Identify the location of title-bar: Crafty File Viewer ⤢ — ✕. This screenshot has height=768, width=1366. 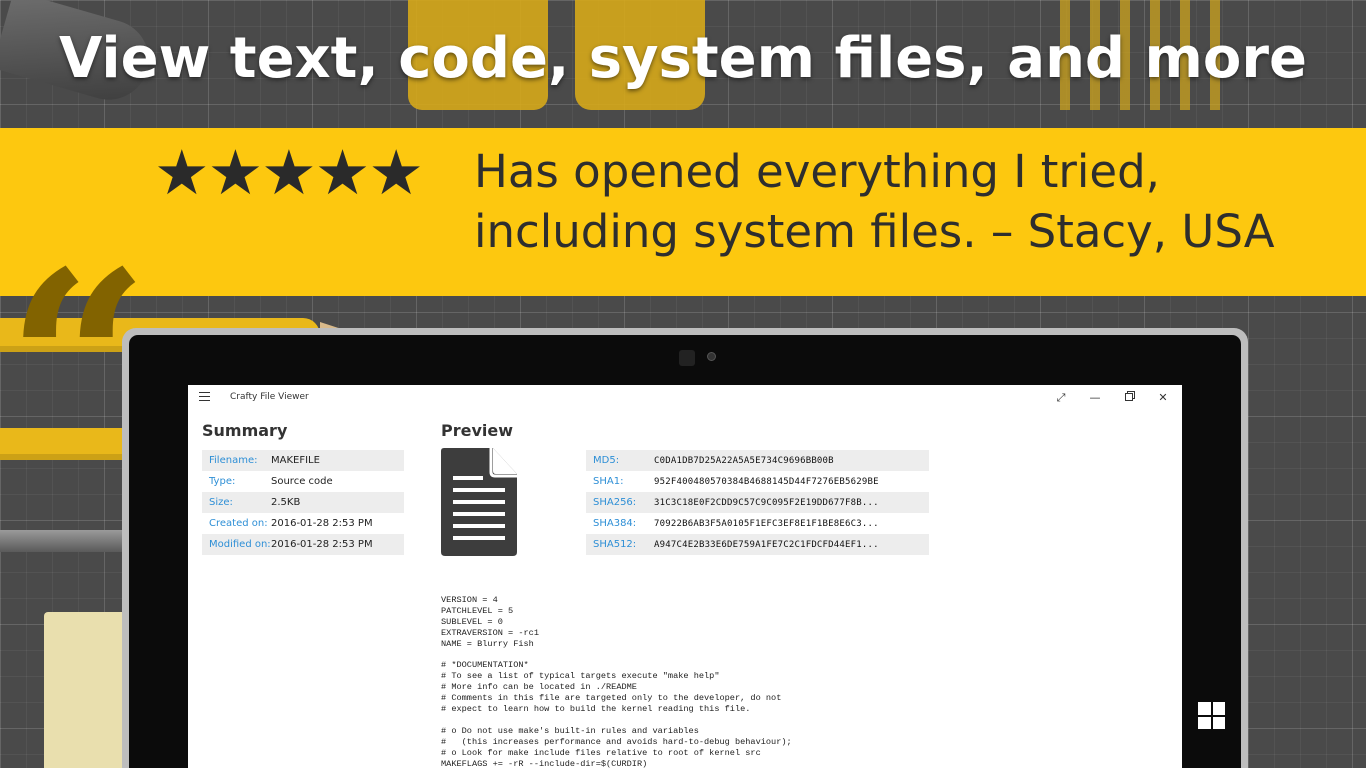
(685, 398).